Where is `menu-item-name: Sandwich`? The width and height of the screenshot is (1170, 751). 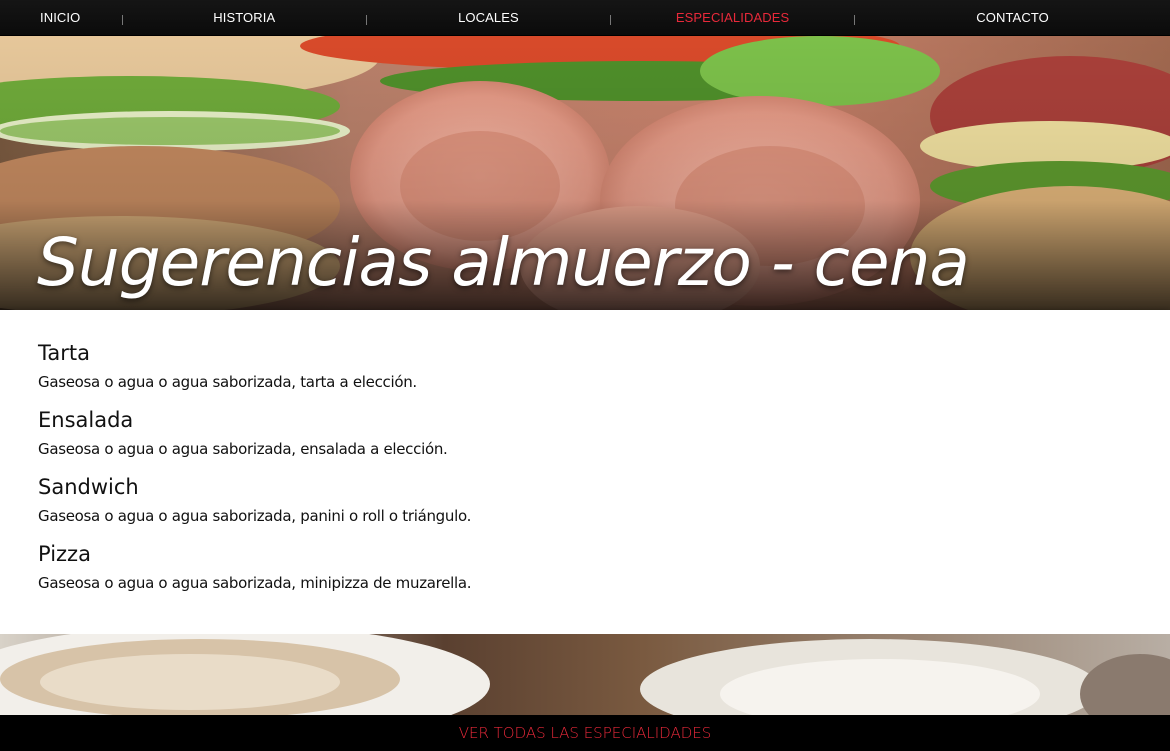
menu-item-name: Sandwich is located at coordinates (88, 487).